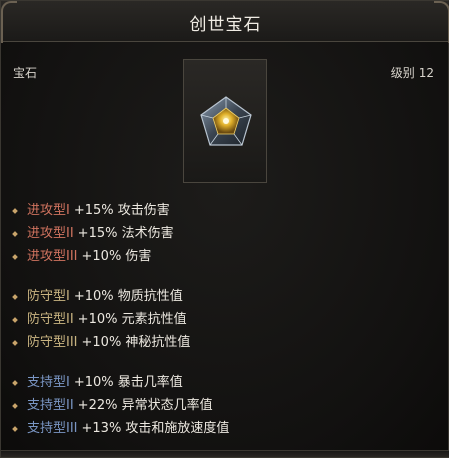 The image size is (449, 458). I want to click on tooltip-bottom-edge, so click(225, 453).